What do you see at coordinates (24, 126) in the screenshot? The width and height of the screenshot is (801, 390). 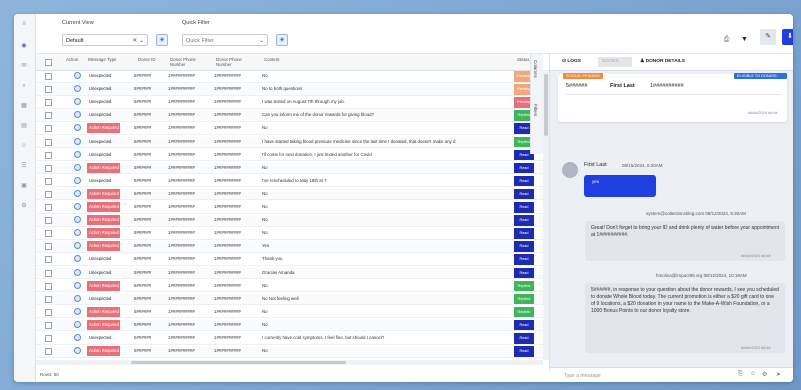 I see `reports-icon: ▤` at bounding box center [24, 126].